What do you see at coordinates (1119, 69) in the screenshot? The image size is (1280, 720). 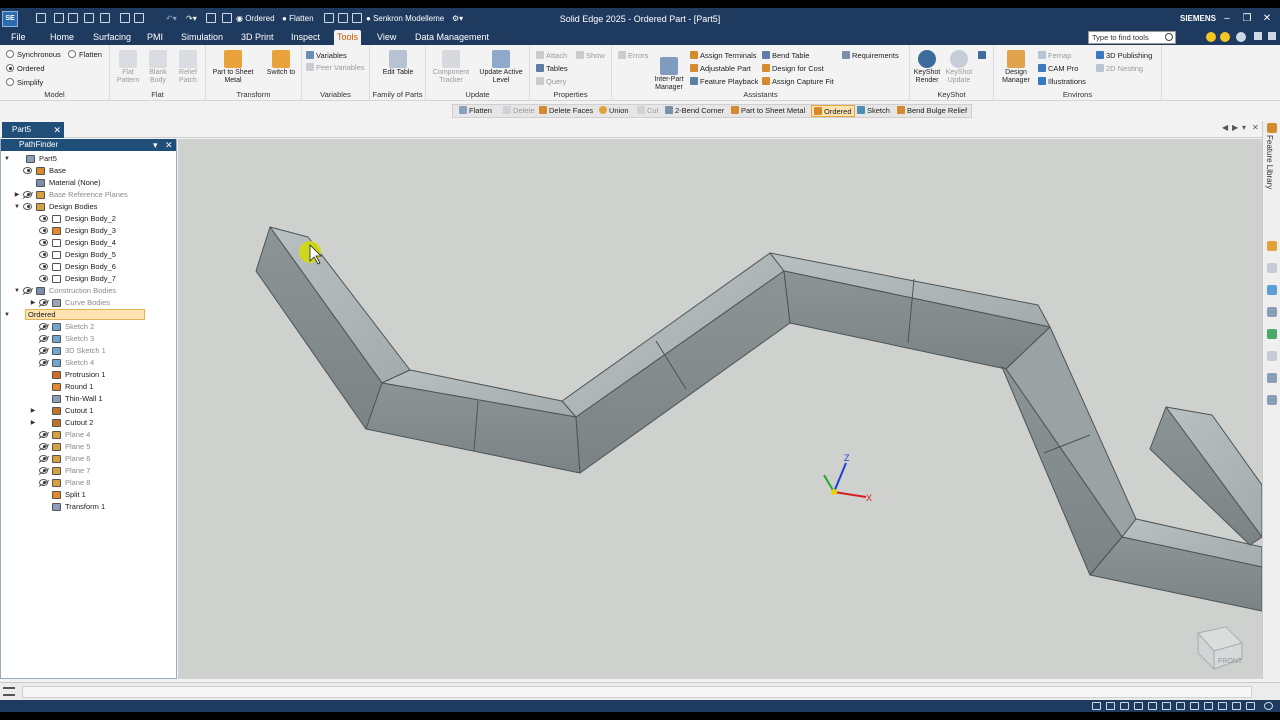 I see `2d-nesting-button: 2D Nesting` at bounding box center [1119, 69].